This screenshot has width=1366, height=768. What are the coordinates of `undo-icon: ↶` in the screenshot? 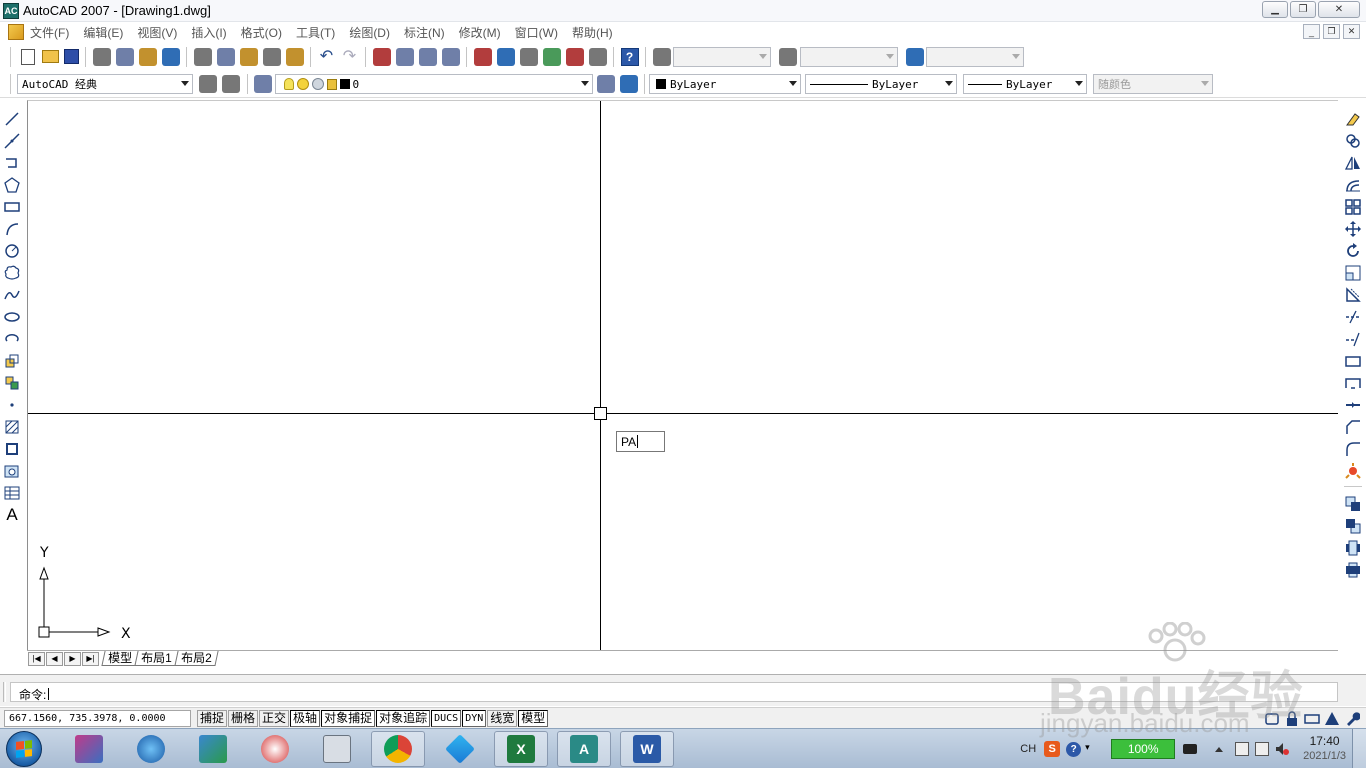 It's located at (327, 57).